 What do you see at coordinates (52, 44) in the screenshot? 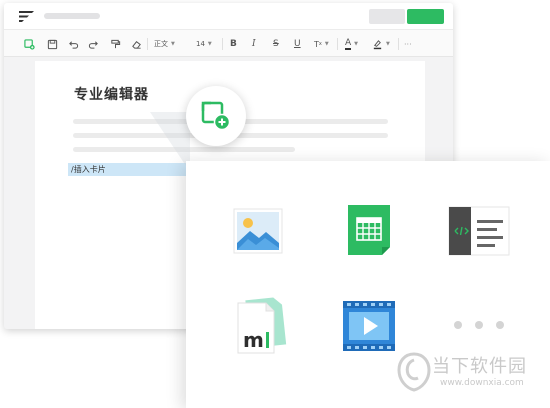
I see `save-icon` at bounding box center [52, 44].